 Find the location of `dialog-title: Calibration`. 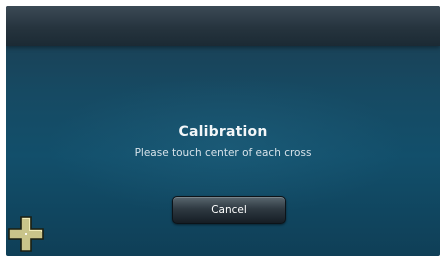

dialog-title: Calibration is located at coordinates (223, 132).